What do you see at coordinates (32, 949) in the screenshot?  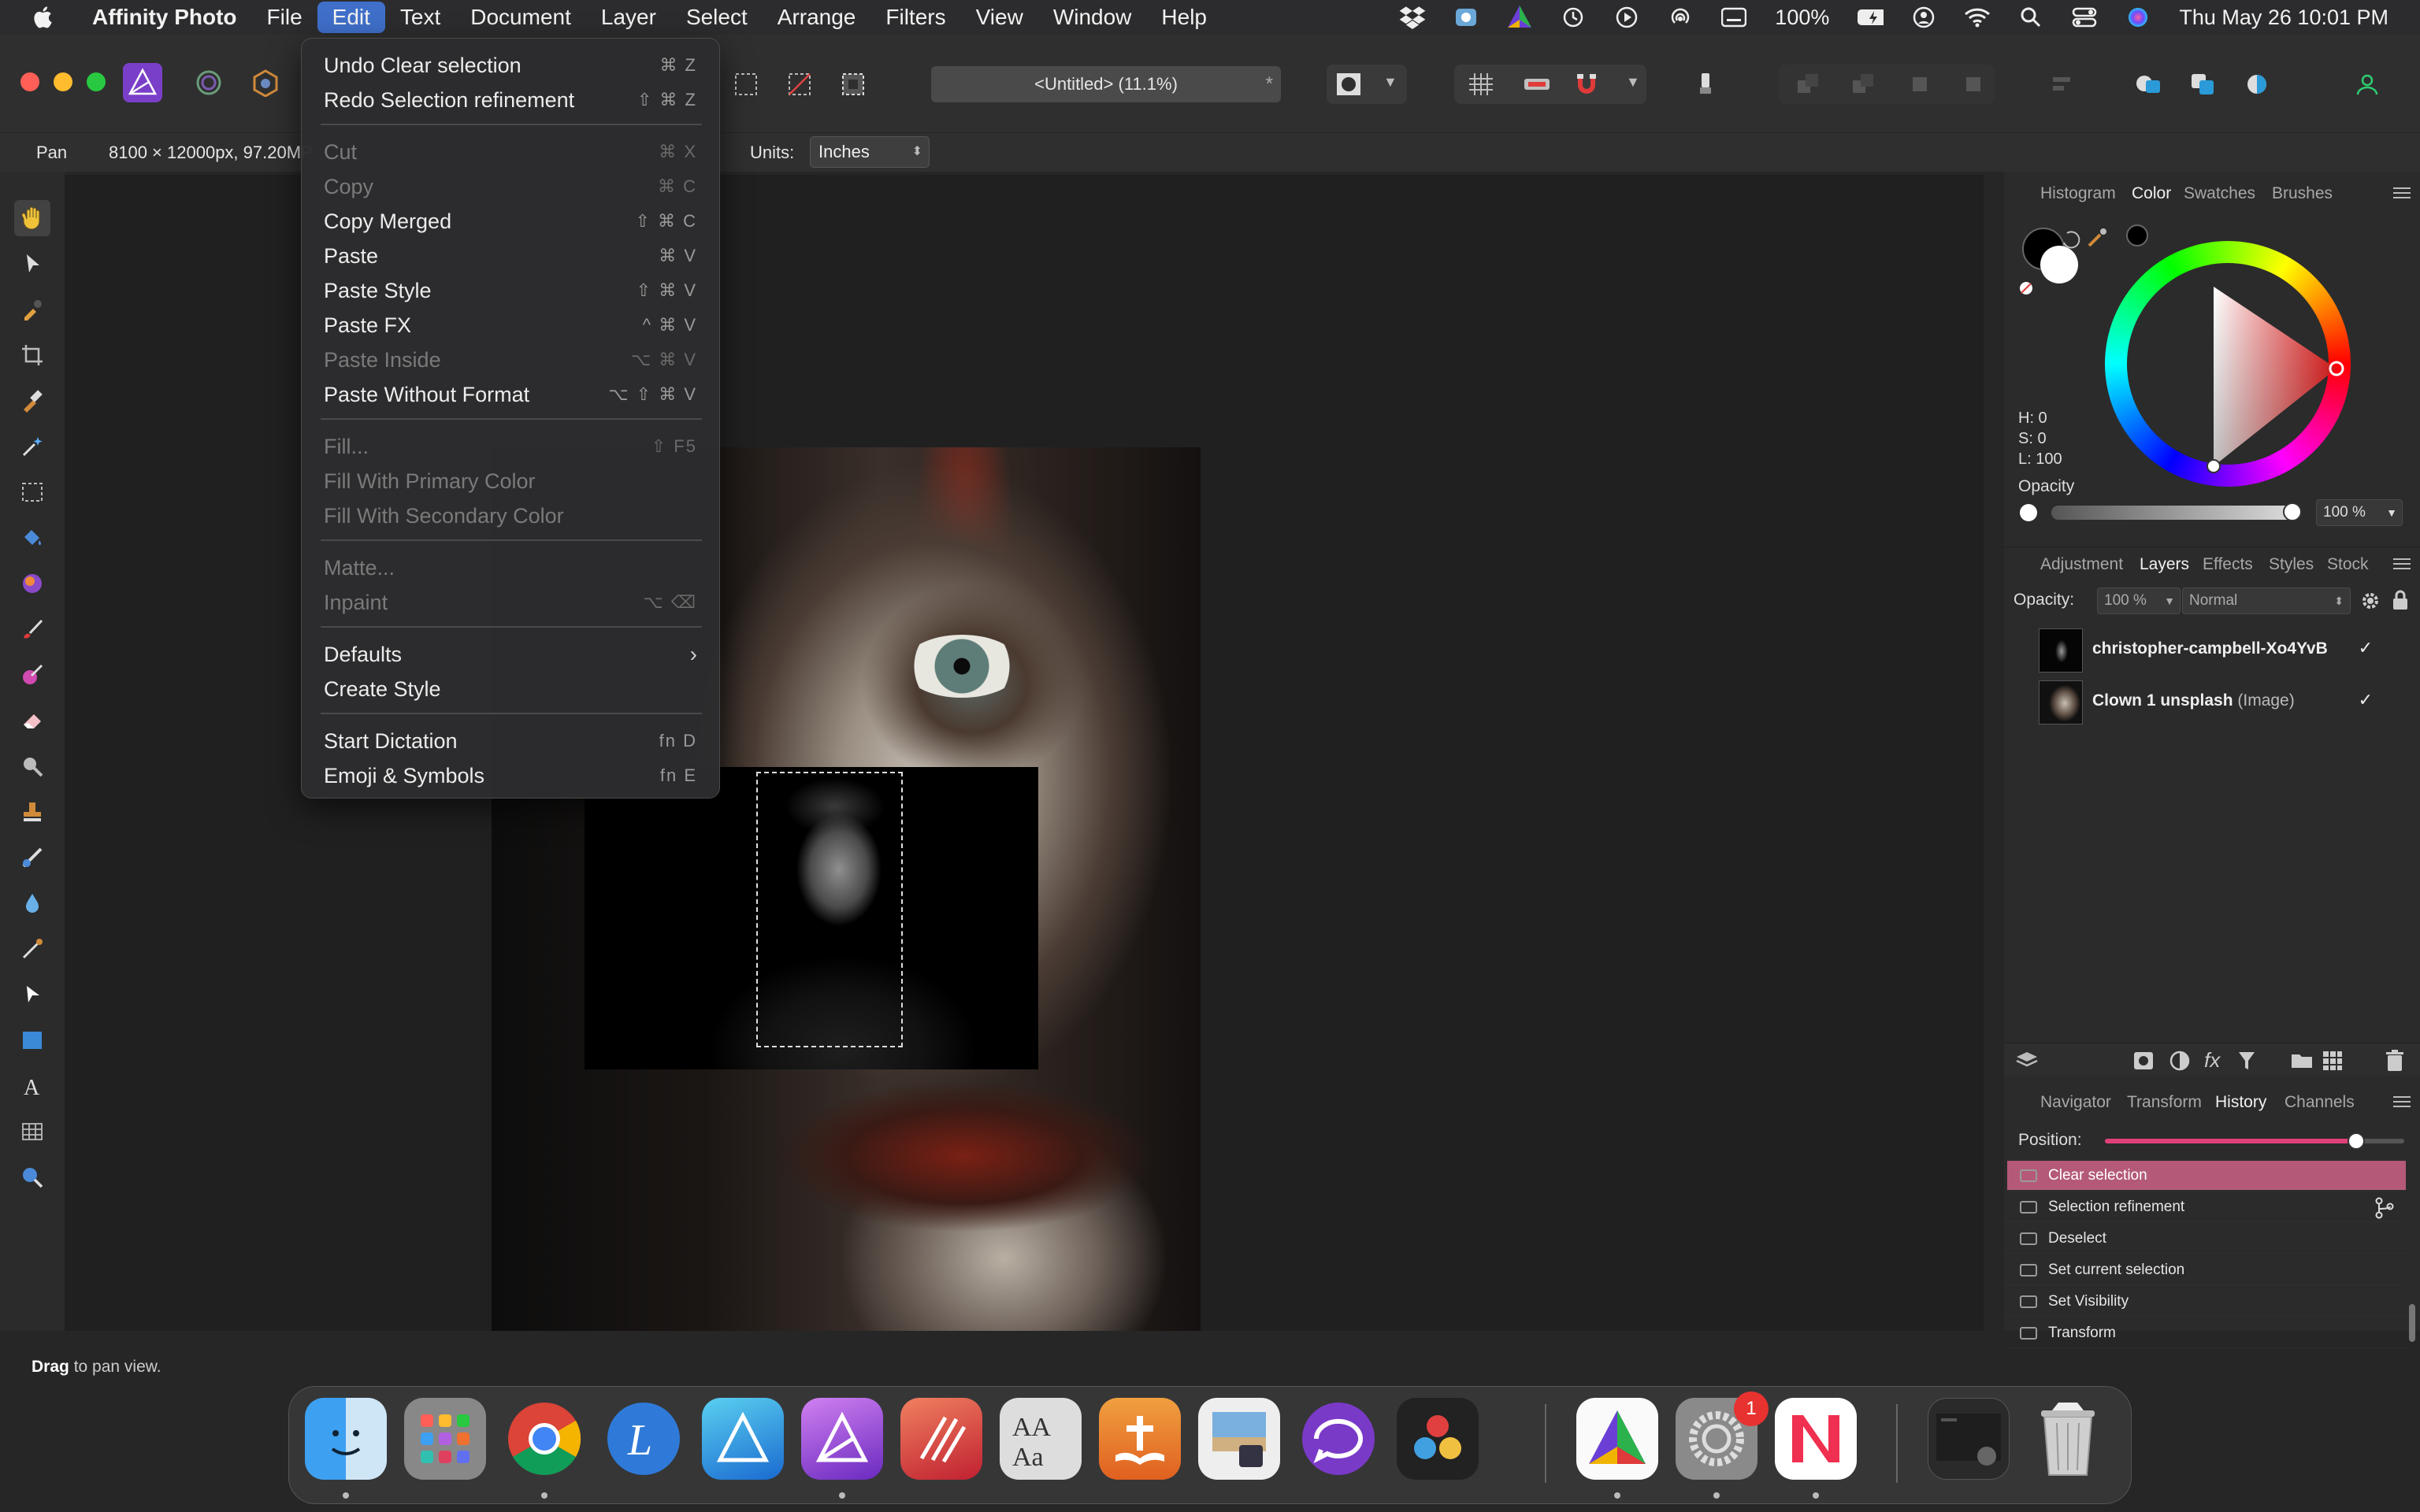 I see `smudge-brush-tool` at bounding box center [32, 949].